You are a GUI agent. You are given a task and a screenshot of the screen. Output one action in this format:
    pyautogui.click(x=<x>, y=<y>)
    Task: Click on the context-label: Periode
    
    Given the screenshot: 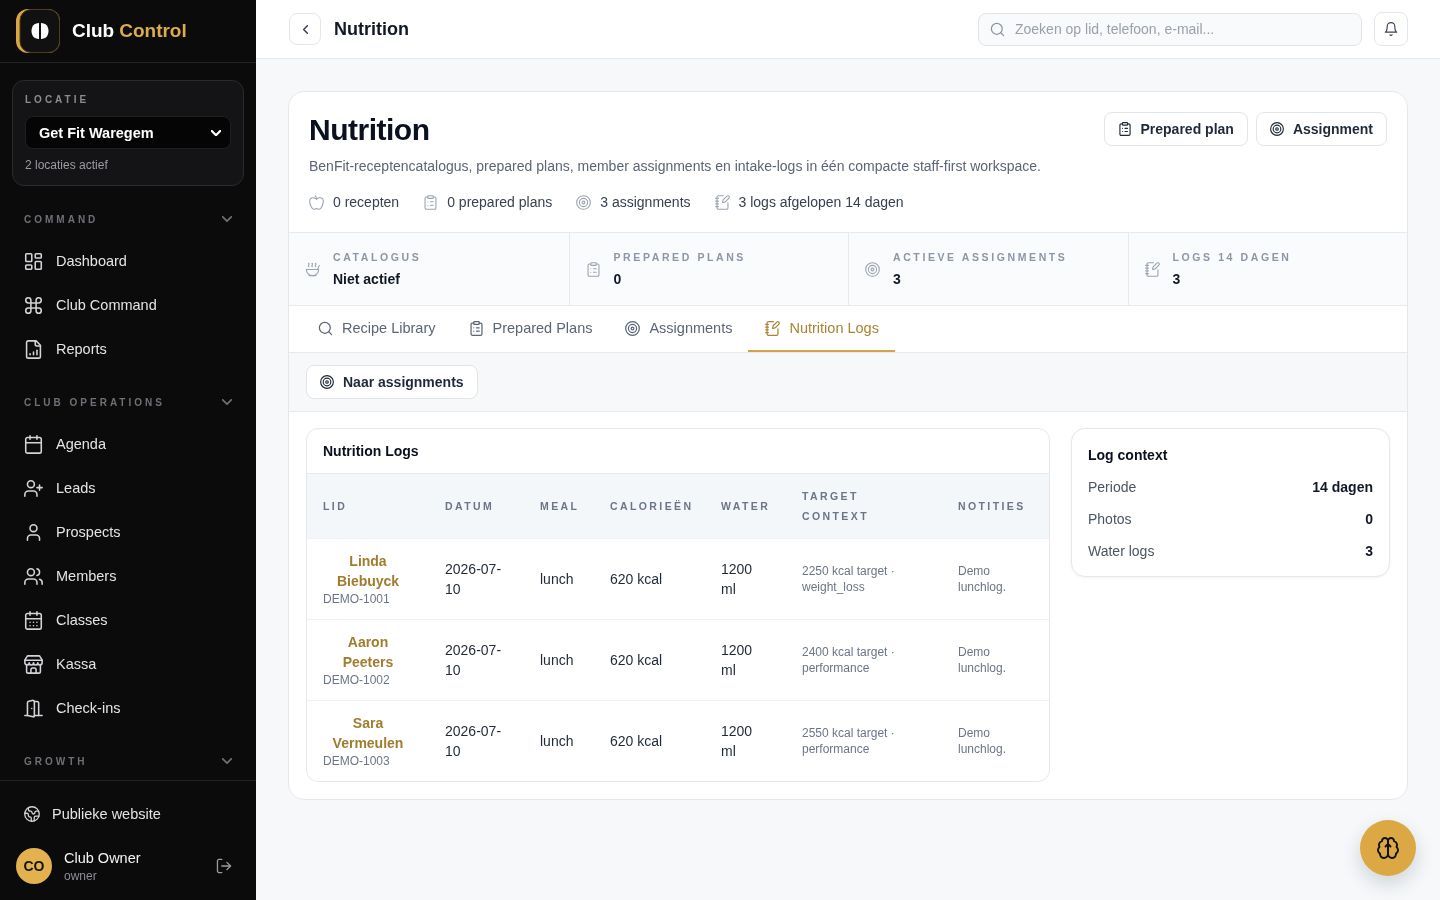 What is the action you would take?
    pyautogui.click(x=1112, y=487)
    